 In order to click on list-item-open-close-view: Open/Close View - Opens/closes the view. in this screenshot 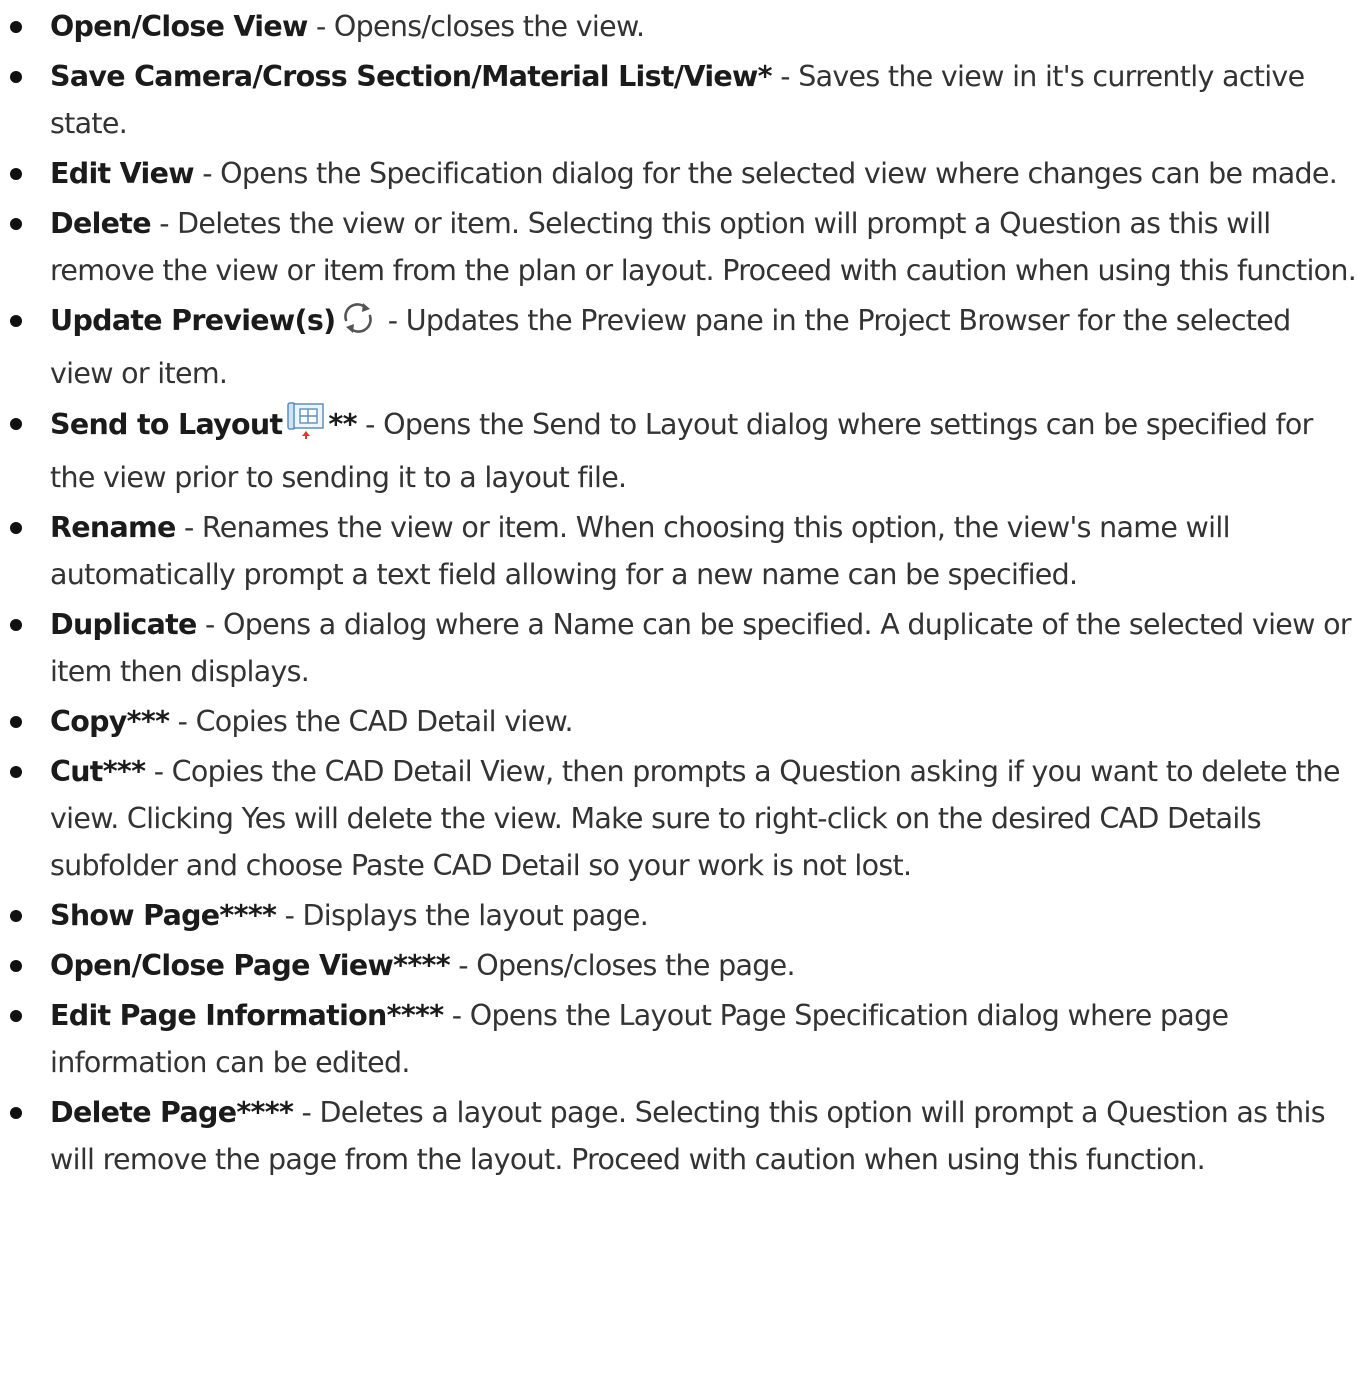, I will do `click(678, 26)`.